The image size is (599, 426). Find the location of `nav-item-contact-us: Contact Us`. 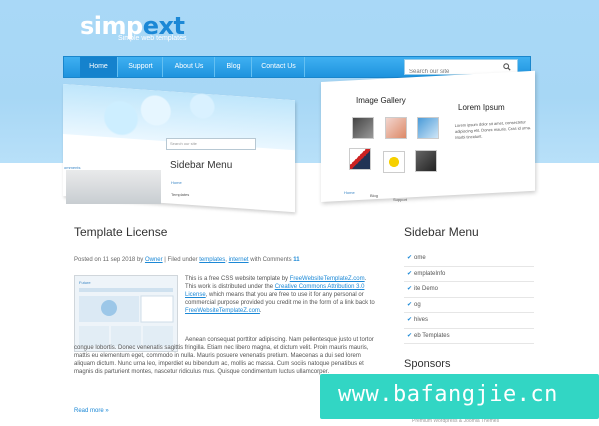

nav-item-contact-us: Contact Us is located at coordinates (279, 67).